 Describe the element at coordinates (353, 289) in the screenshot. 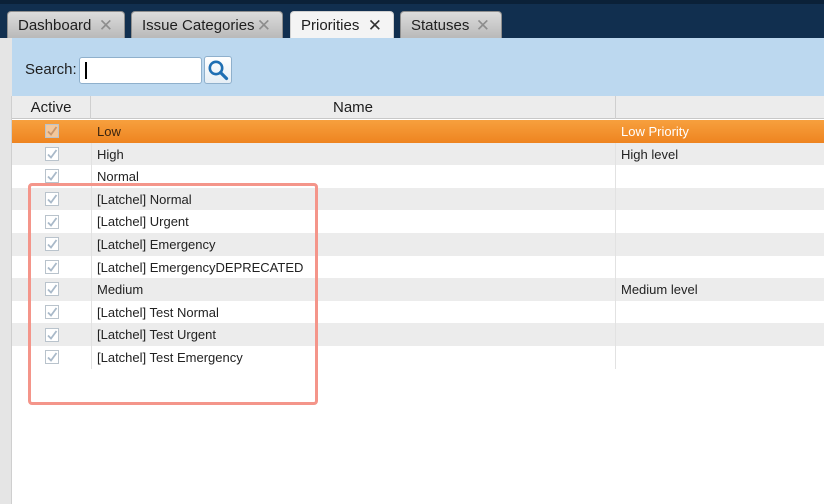

I see `priority-name: Medium` at that location.